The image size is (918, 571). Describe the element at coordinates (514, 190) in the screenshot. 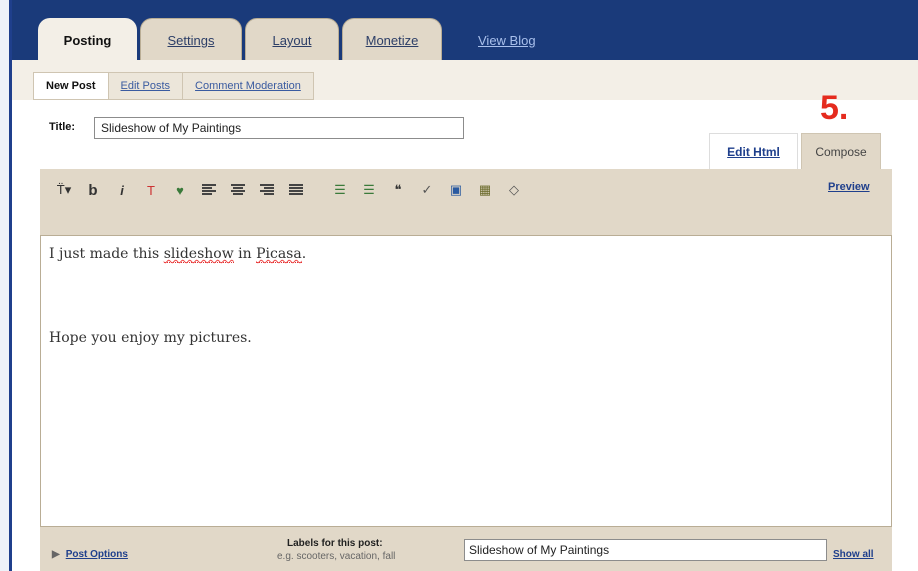

I see `eraser-icon: ◇` at that location.